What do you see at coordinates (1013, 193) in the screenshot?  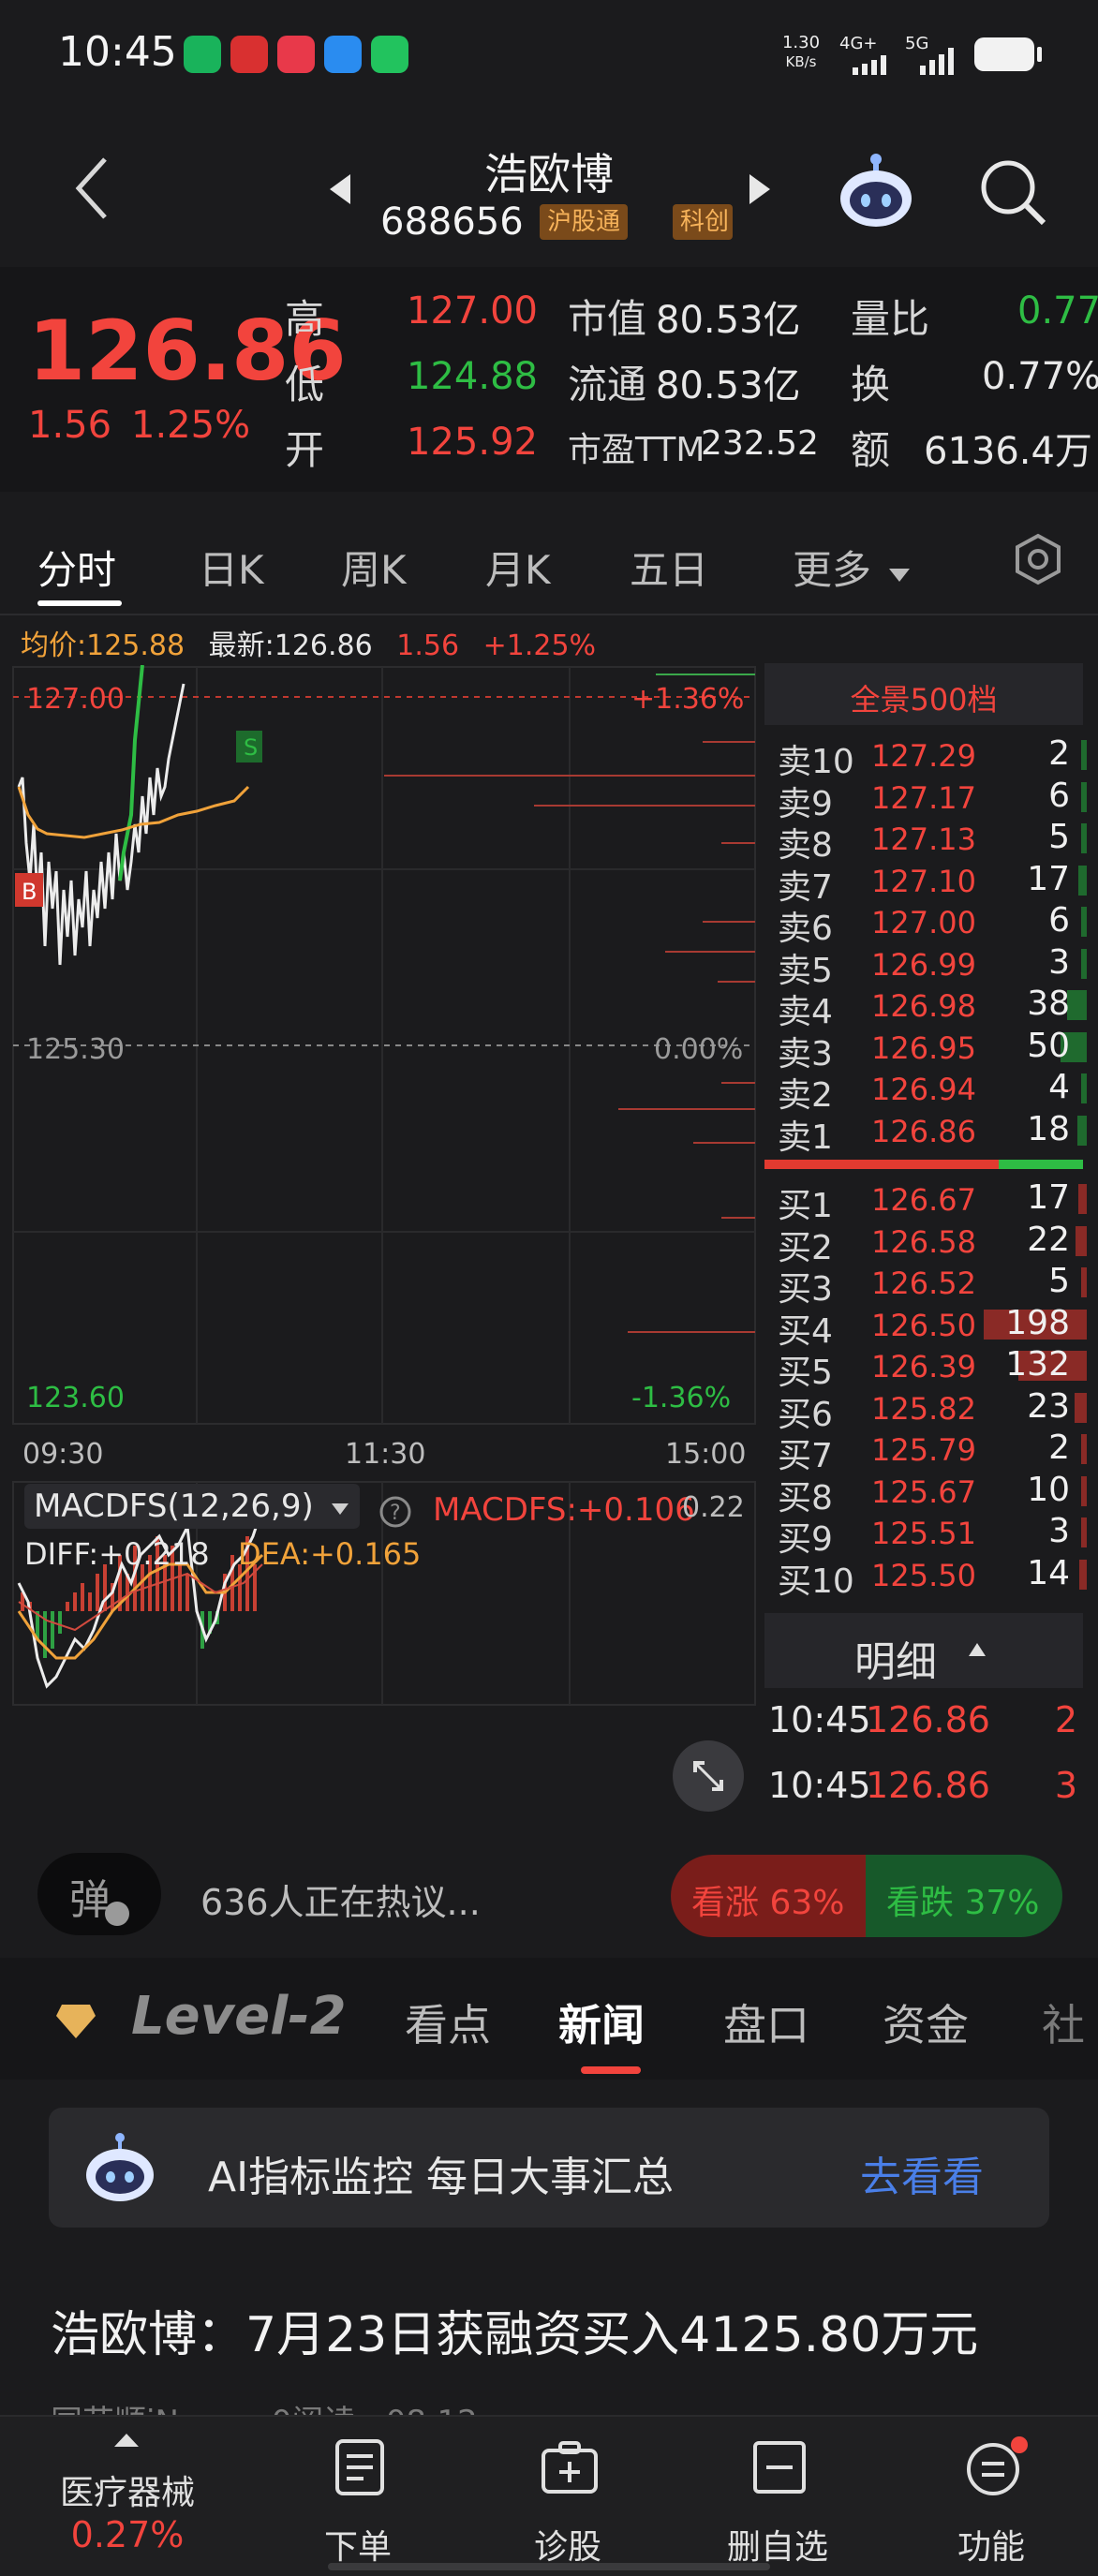 I see `search-icon` at bounding box center [1013, 193].